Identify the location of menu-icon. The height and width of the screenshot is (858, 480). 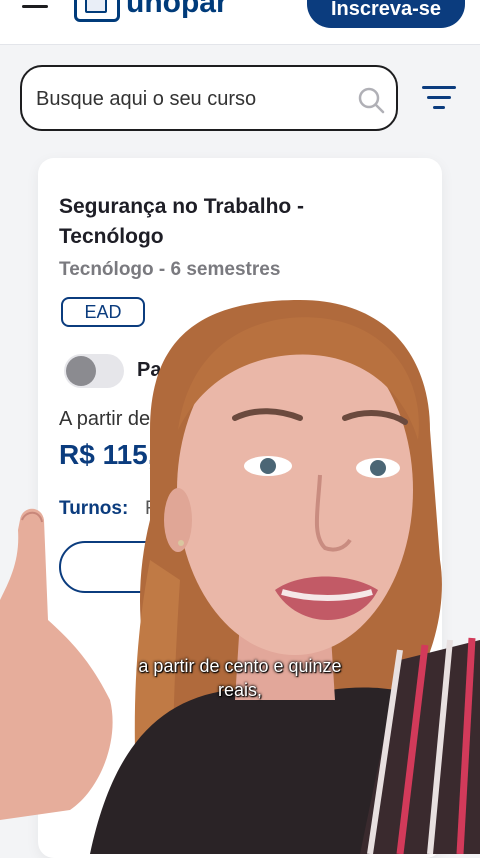
(35, 6).